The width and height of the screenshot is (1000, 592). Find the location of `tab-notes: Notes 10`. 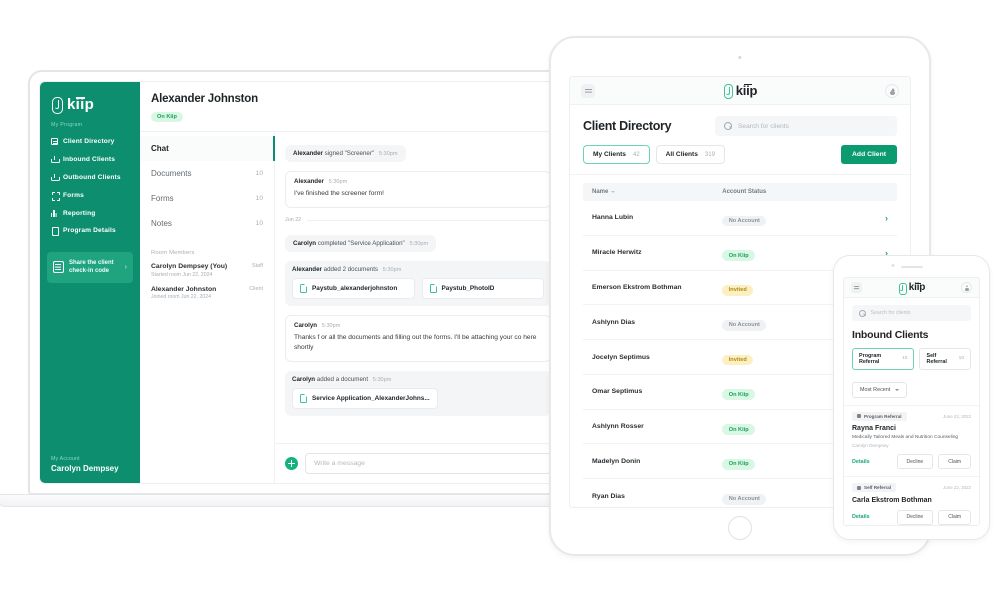

tab-notes: Notes 10 is located at coordinates (207, 223).